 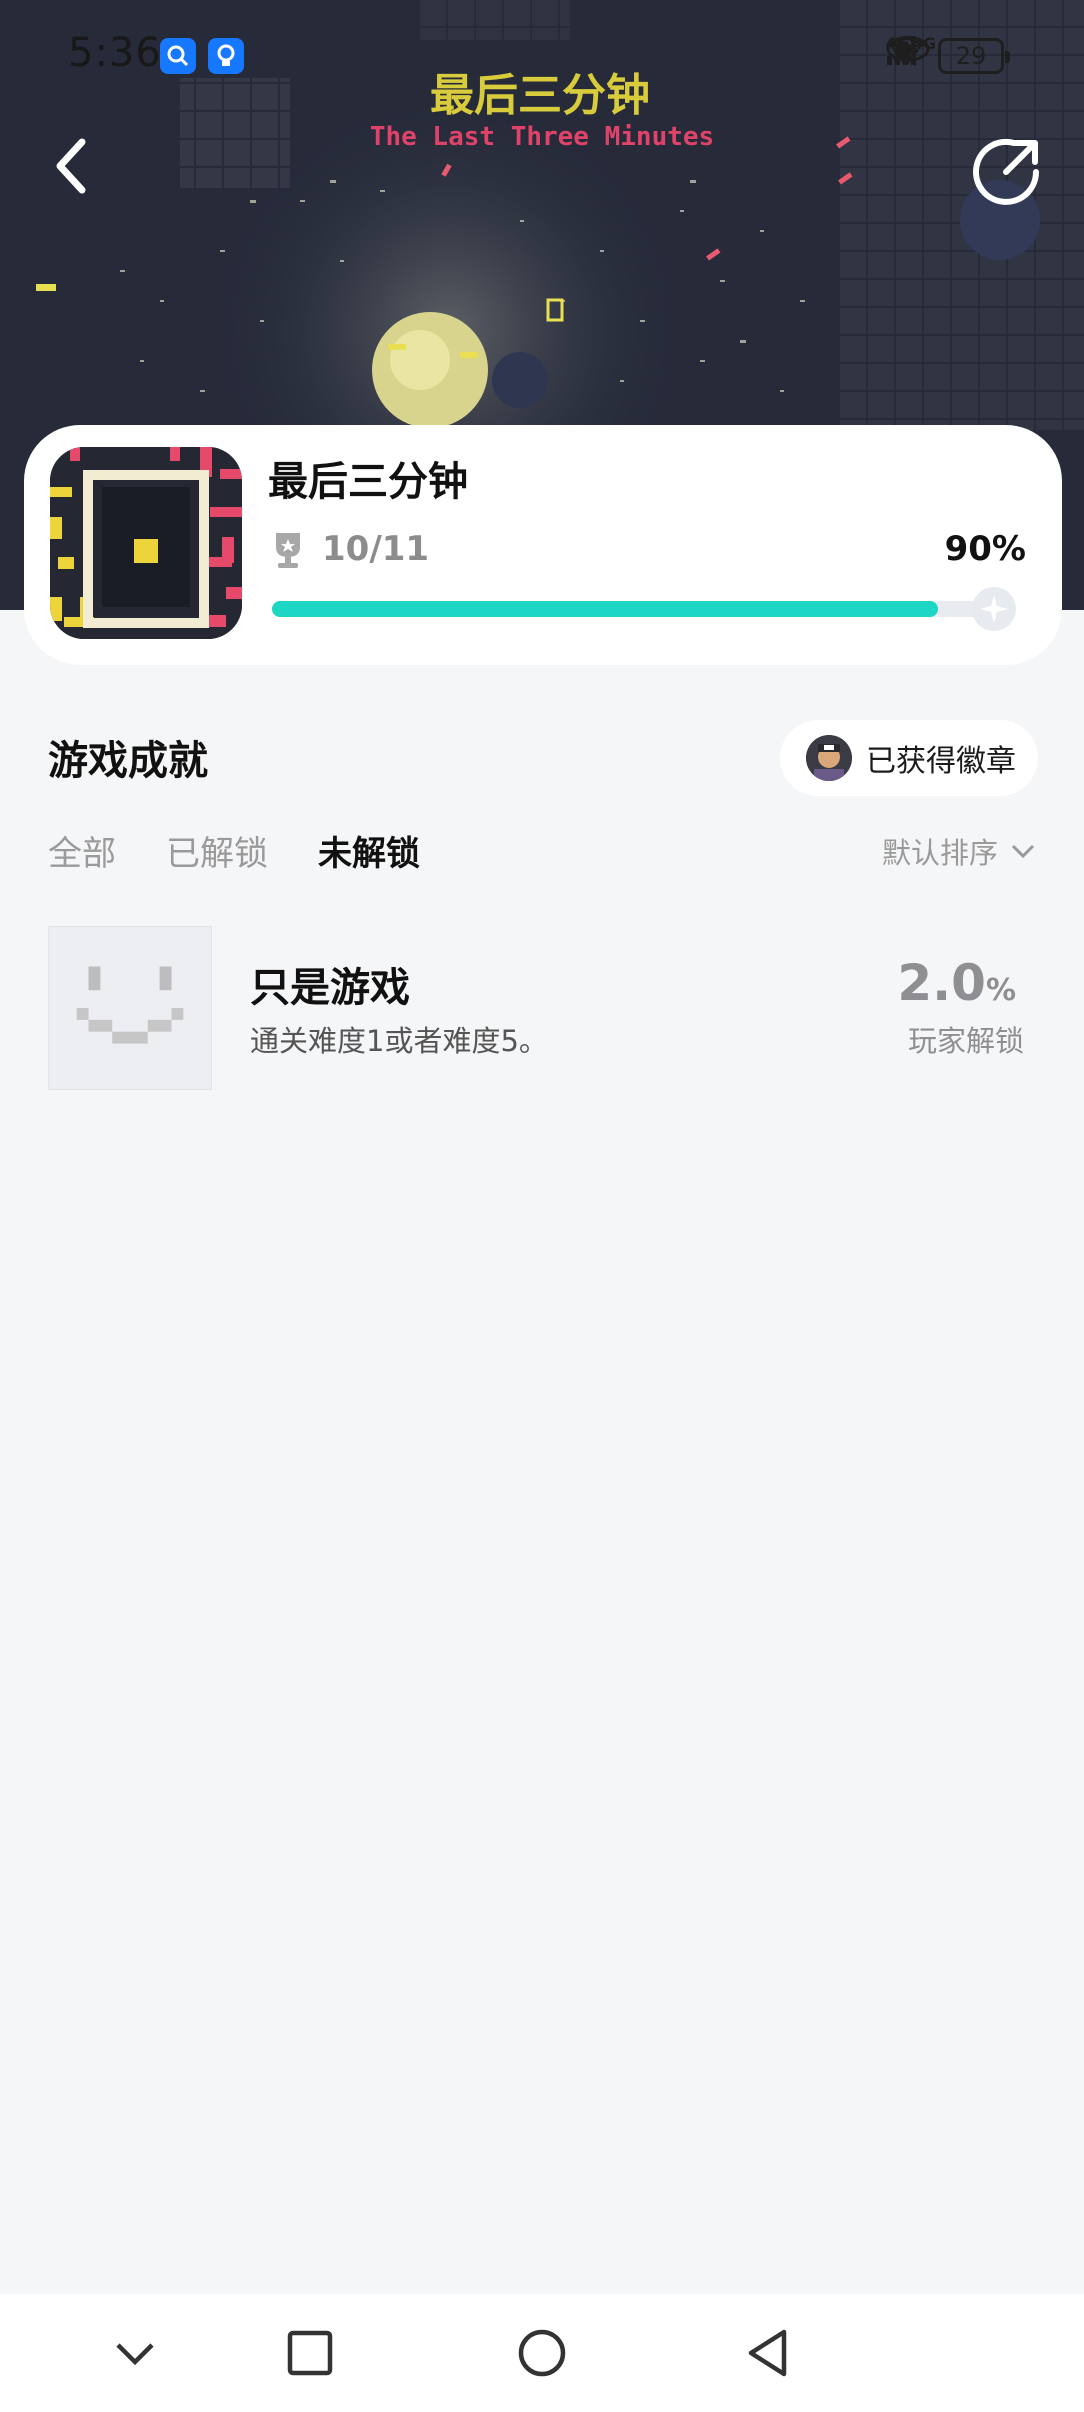 I want to click on unlock-rate-value: 2.0, so click(x=941, y=983).